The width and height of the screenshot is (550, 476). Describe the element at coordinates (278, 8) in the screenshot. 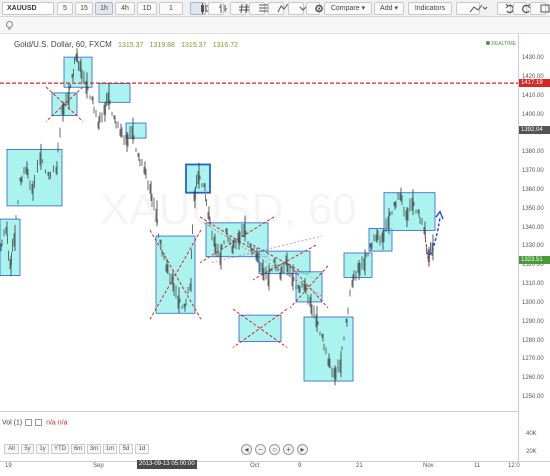

I see `shapes-button` at that location.